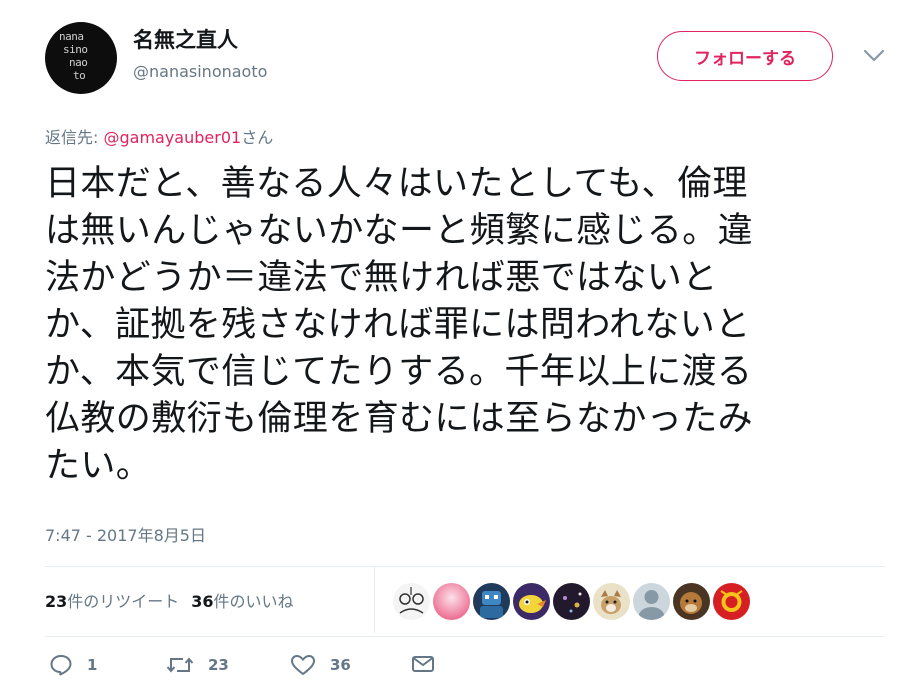 The width and height of the screenshot is (901, 687). What do you see at coordinates (381, 278) in the screenshot?
I see `tweet-line: 法かどうか＝違法で無ければ悪ではないと` at bounding box center [381, 278].